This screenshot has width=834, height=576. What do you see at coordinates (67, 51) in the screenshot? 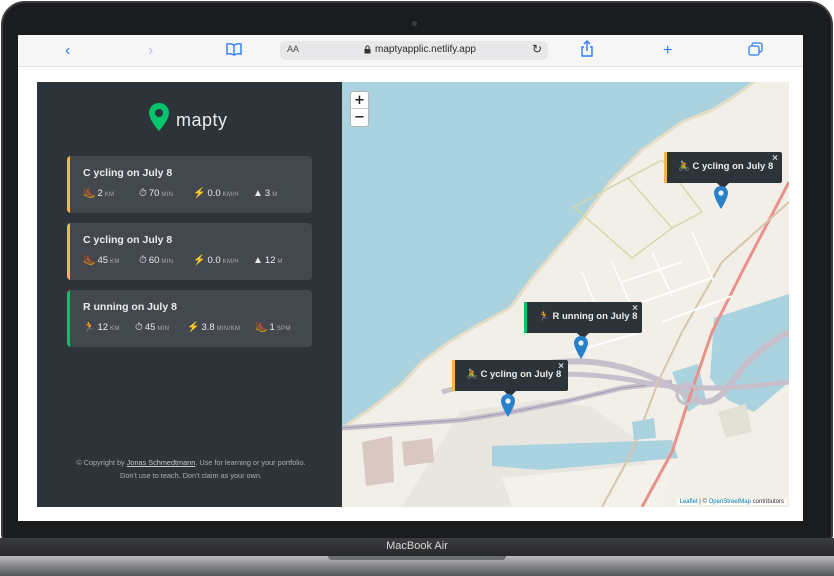
I see `back-icon: ‹` at bounding box center [67, 51].